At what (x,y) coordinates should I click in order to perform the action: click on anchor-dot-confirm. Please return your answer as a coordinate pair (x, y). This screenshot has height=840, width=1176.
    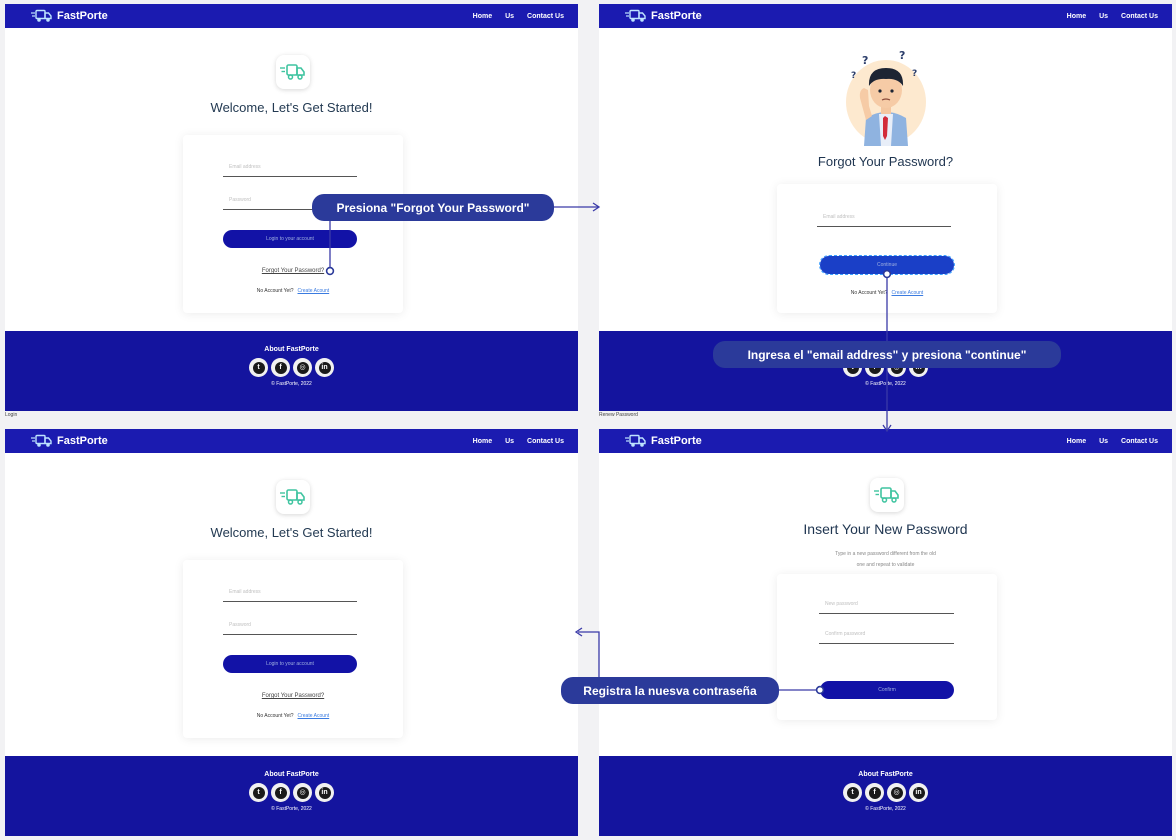
    Looking at the image, I should click on (820, 690).